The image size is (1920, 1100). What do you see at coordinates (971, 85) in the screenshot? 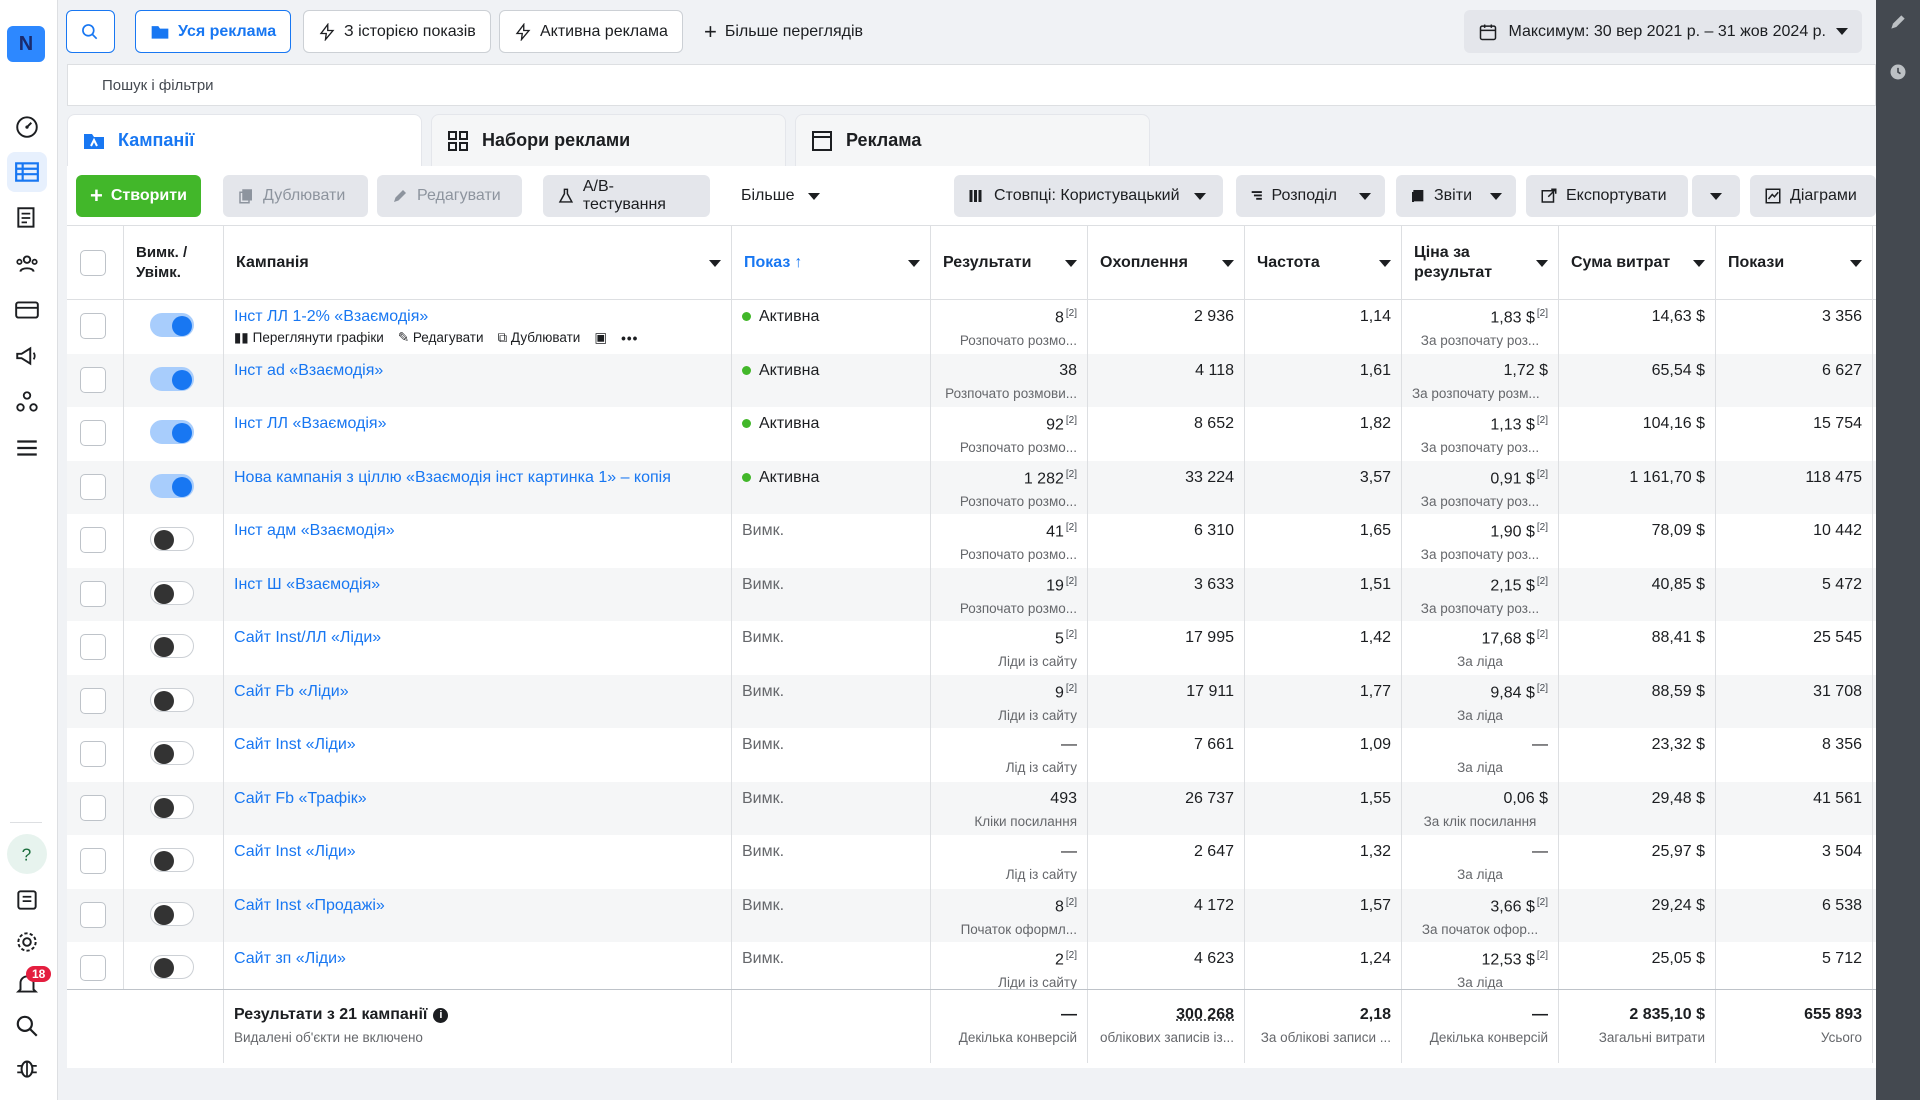
I see `search-filter-bar: Пошук і фільтри` at bounding box center [971, 85].